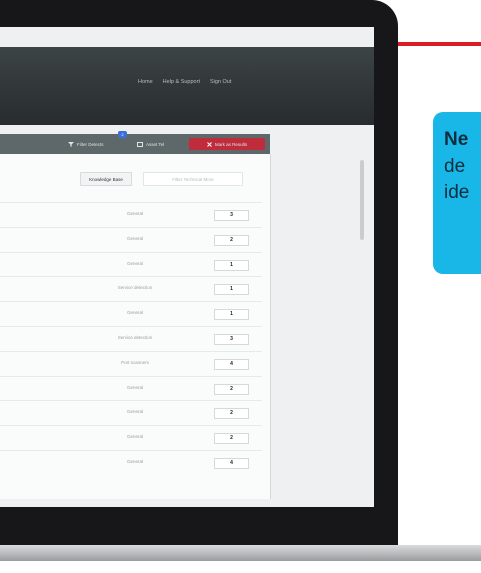  Describe the element at coordinates (135, 362) in the screenshot. I see `row-category: Port scanners` at that location.